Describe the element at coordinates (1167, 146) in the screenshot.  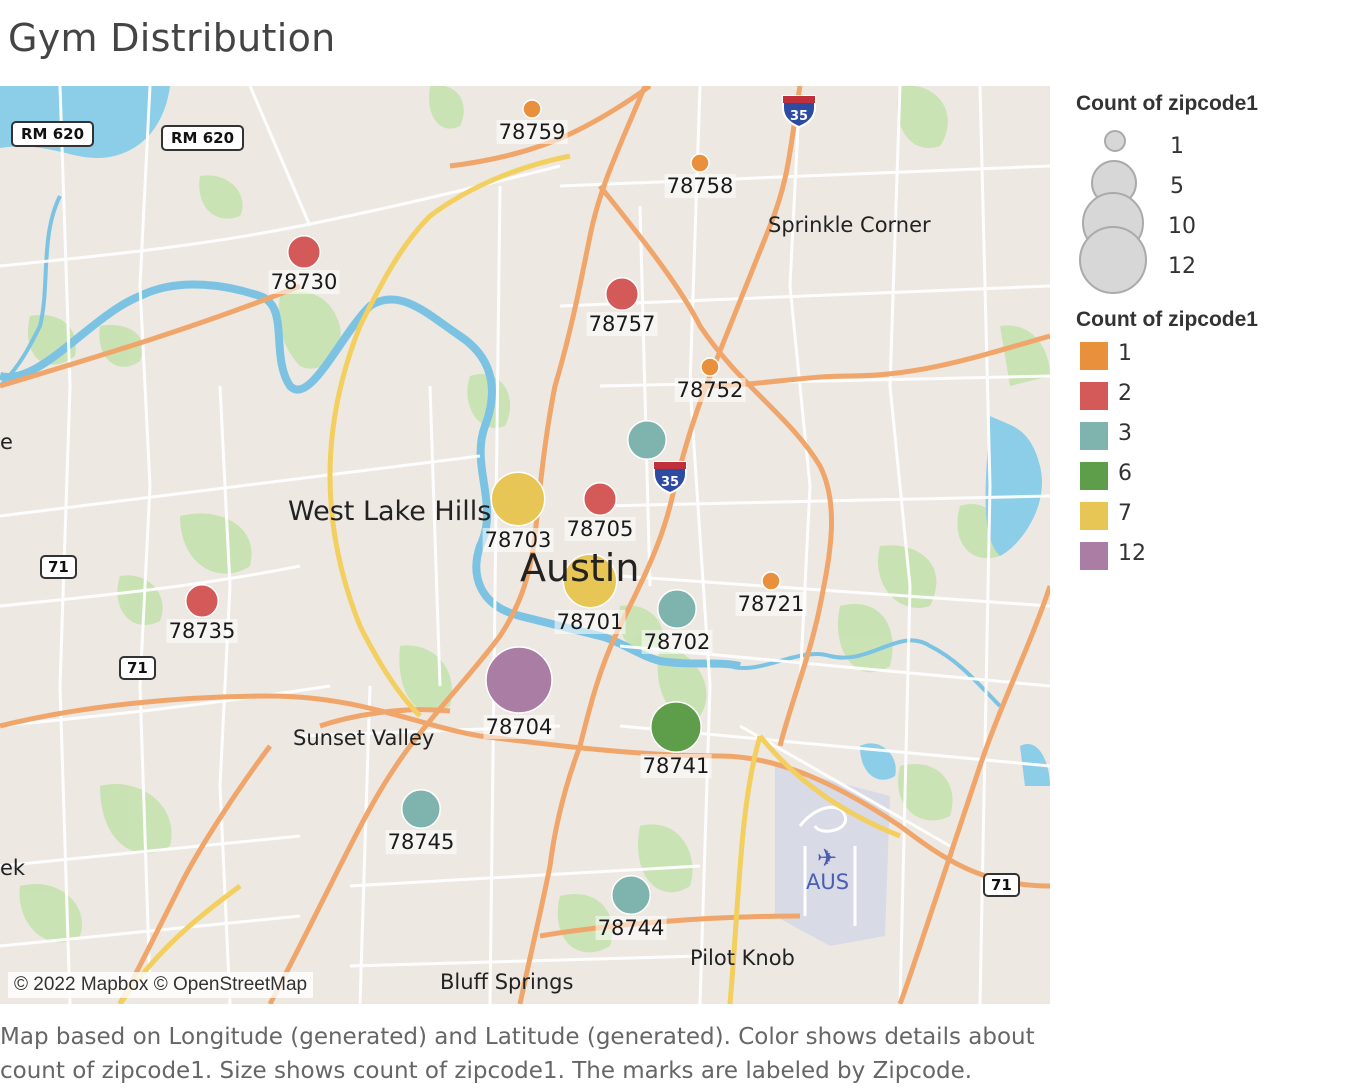
I see `size-legend-item: 1` at that location.